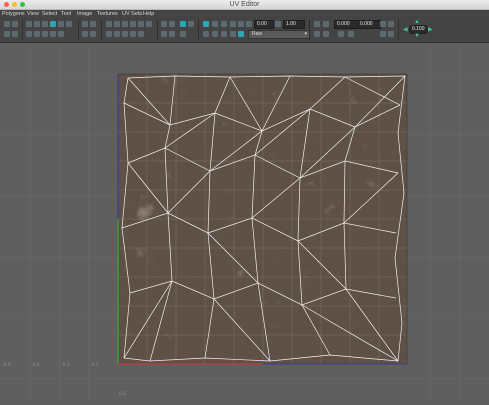 The image size is (489, 405). Describe the element at coordinates (191, 24) in the screenshot. I see `distortion-icon` at that location.